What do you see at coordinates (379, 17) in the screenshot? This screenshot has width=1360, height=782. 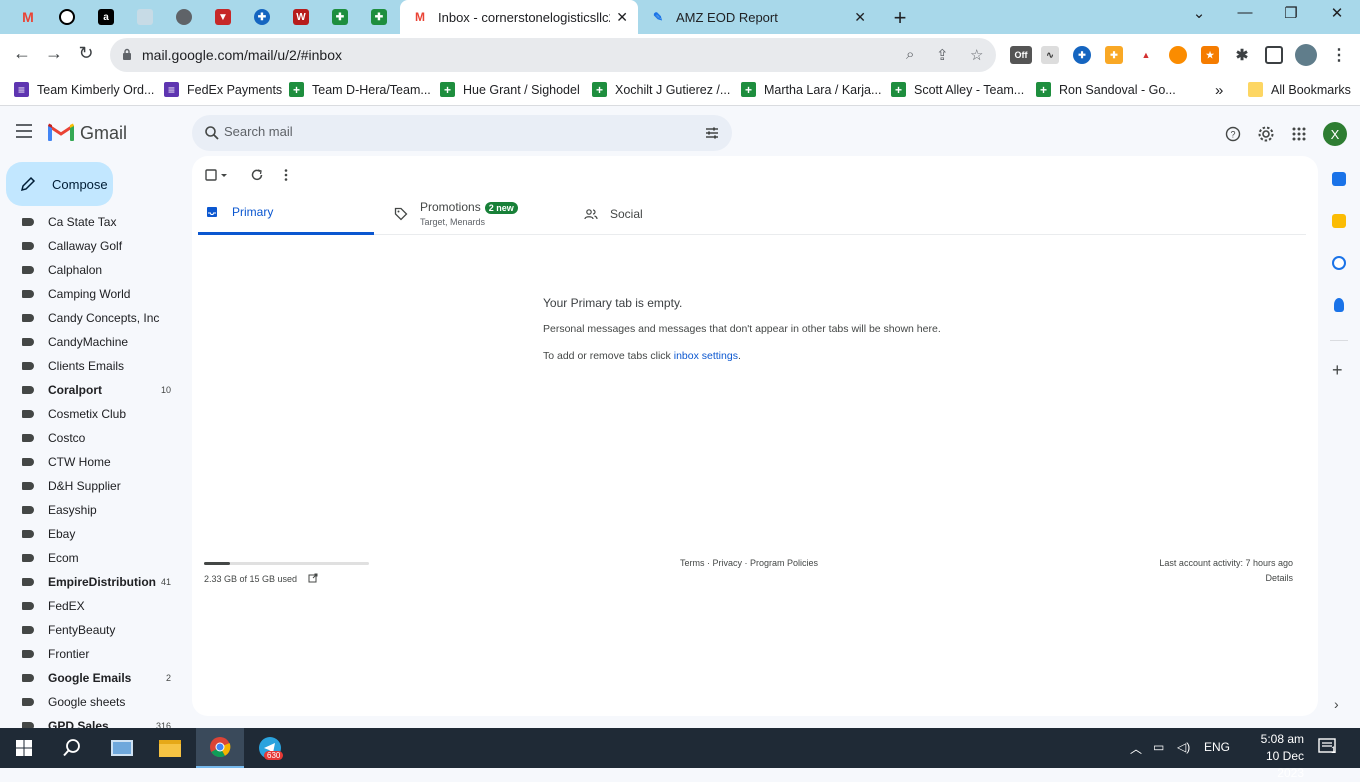 I see `pinned-tab-sheets-2: ✚` at bounding box center [379, 17].